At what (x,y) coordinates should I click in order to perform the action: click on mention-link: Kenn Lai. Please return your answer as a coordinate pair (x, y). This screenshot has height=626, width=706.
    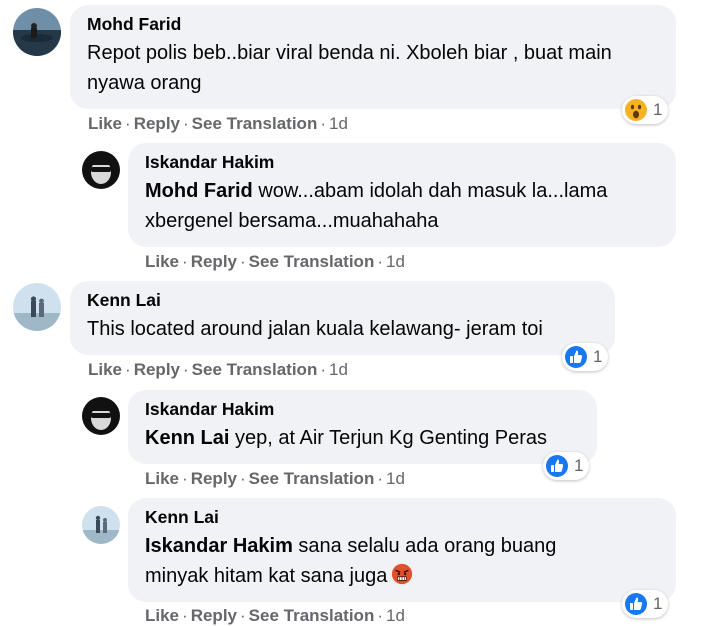
    Looking at the image, I should click on (187, 438).